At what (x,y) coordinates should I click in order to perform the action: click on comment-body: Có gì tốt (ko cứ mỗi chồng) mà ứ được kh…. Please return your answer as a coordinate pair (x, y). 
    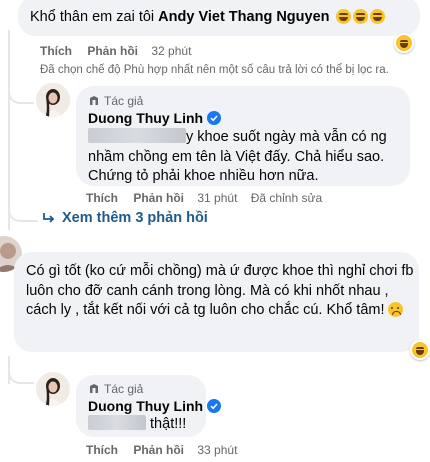
    Looking at the image, I should click on (220, 290).